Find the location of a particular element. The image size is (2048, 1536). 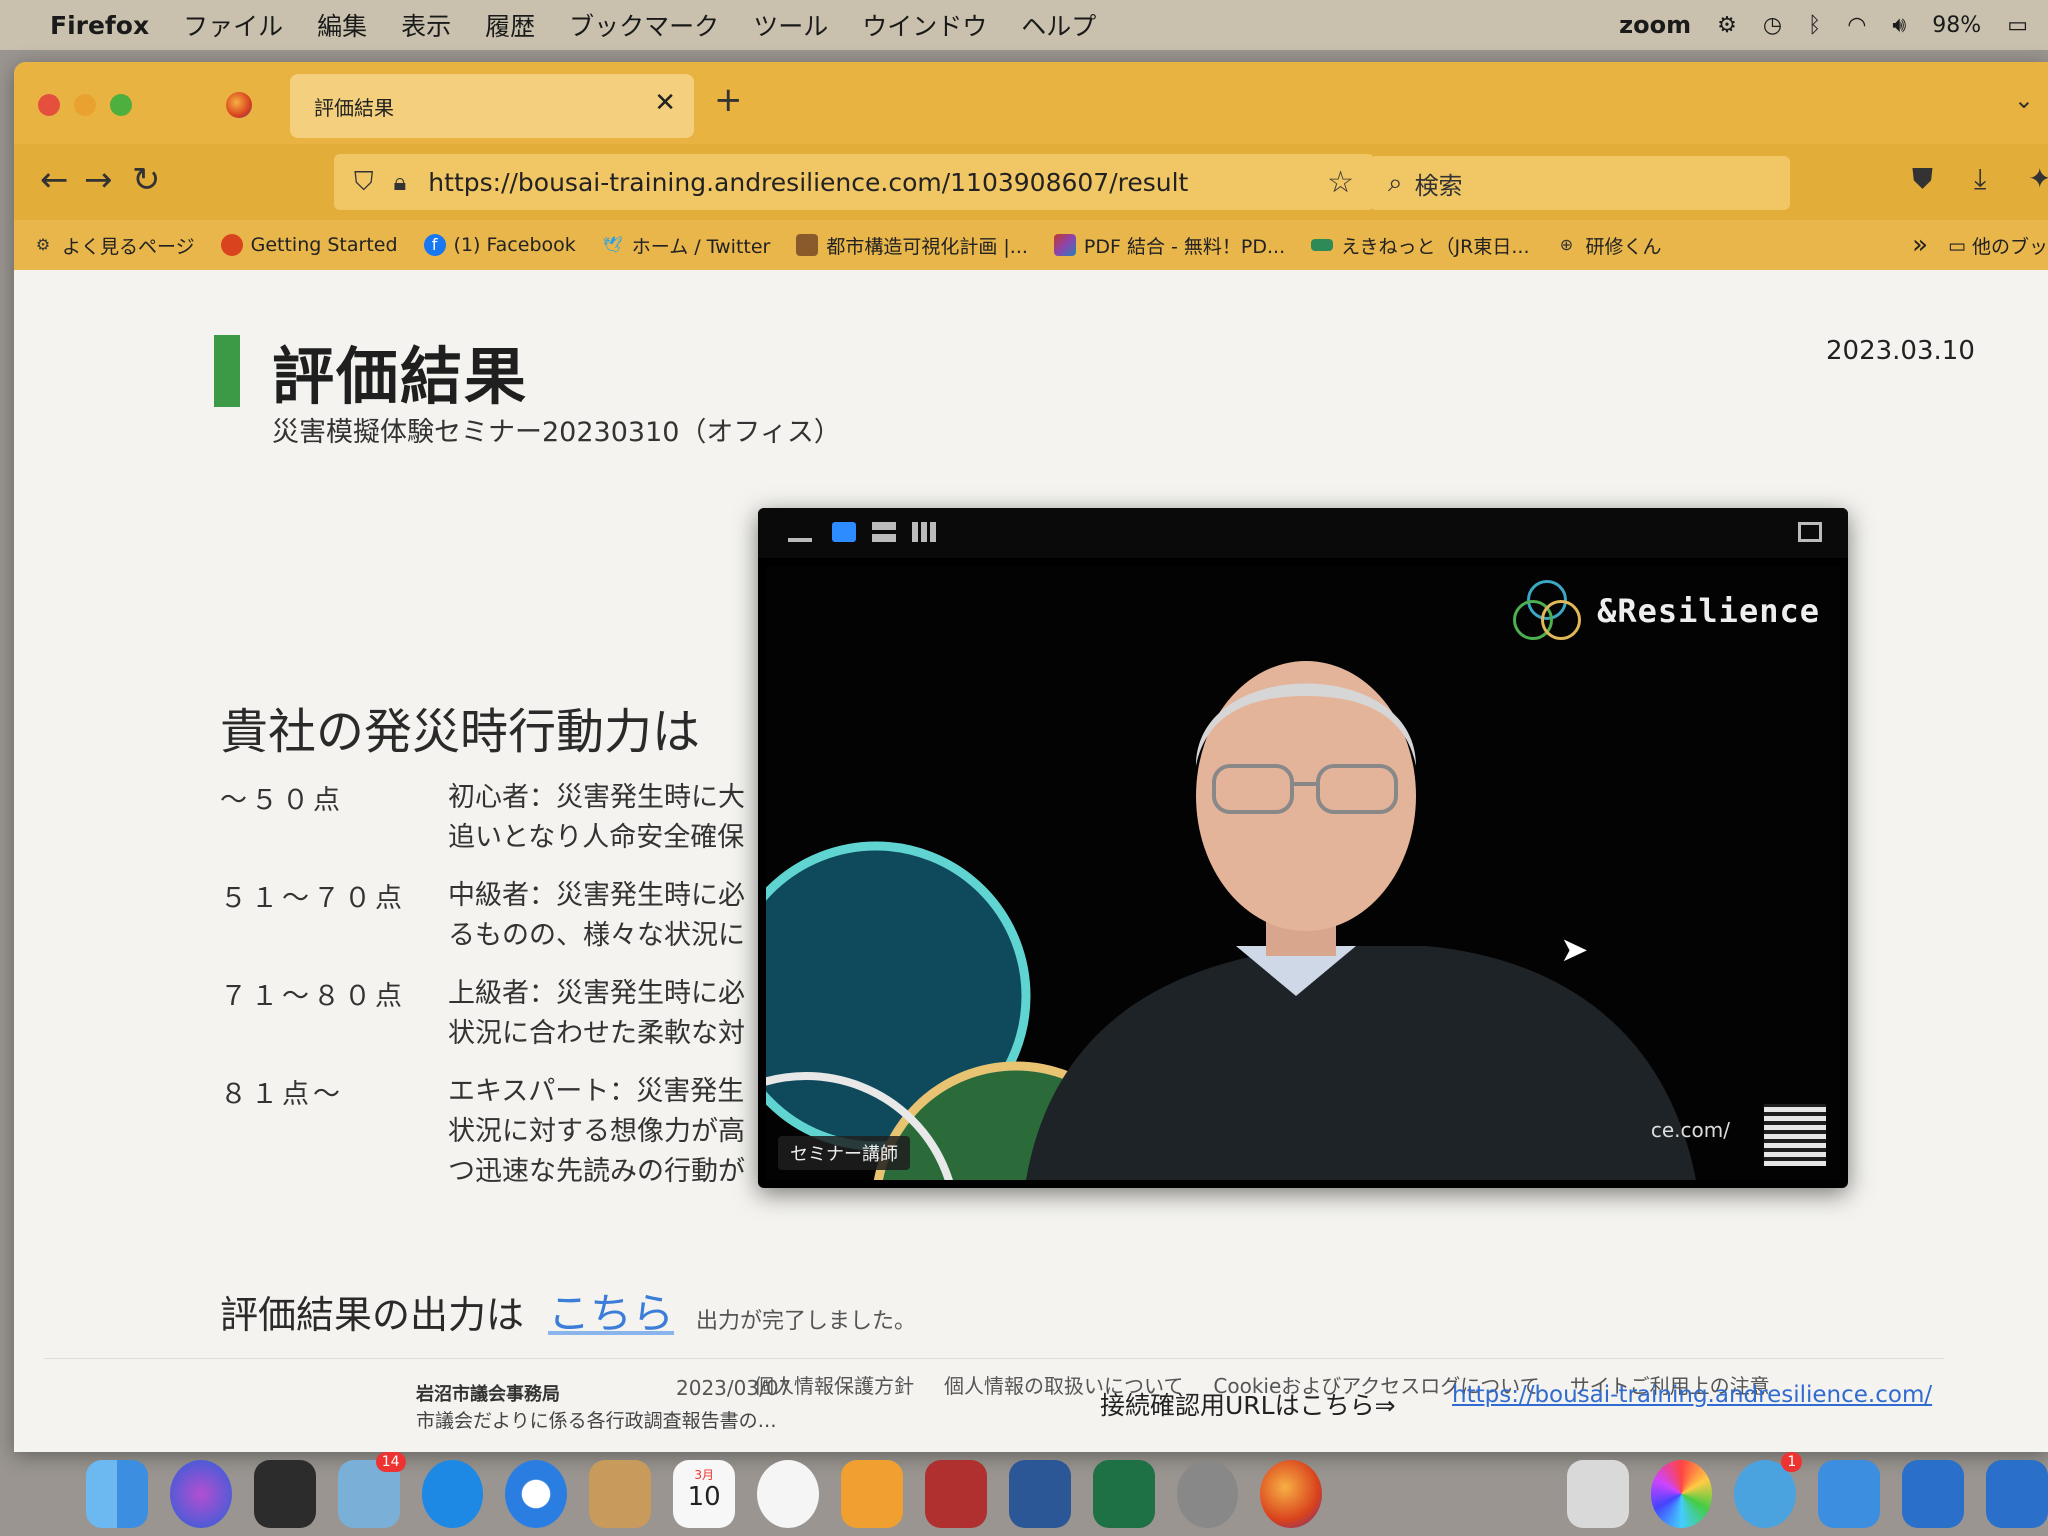

extensions-icon: ✦ is located at coordinates (2038, 178).